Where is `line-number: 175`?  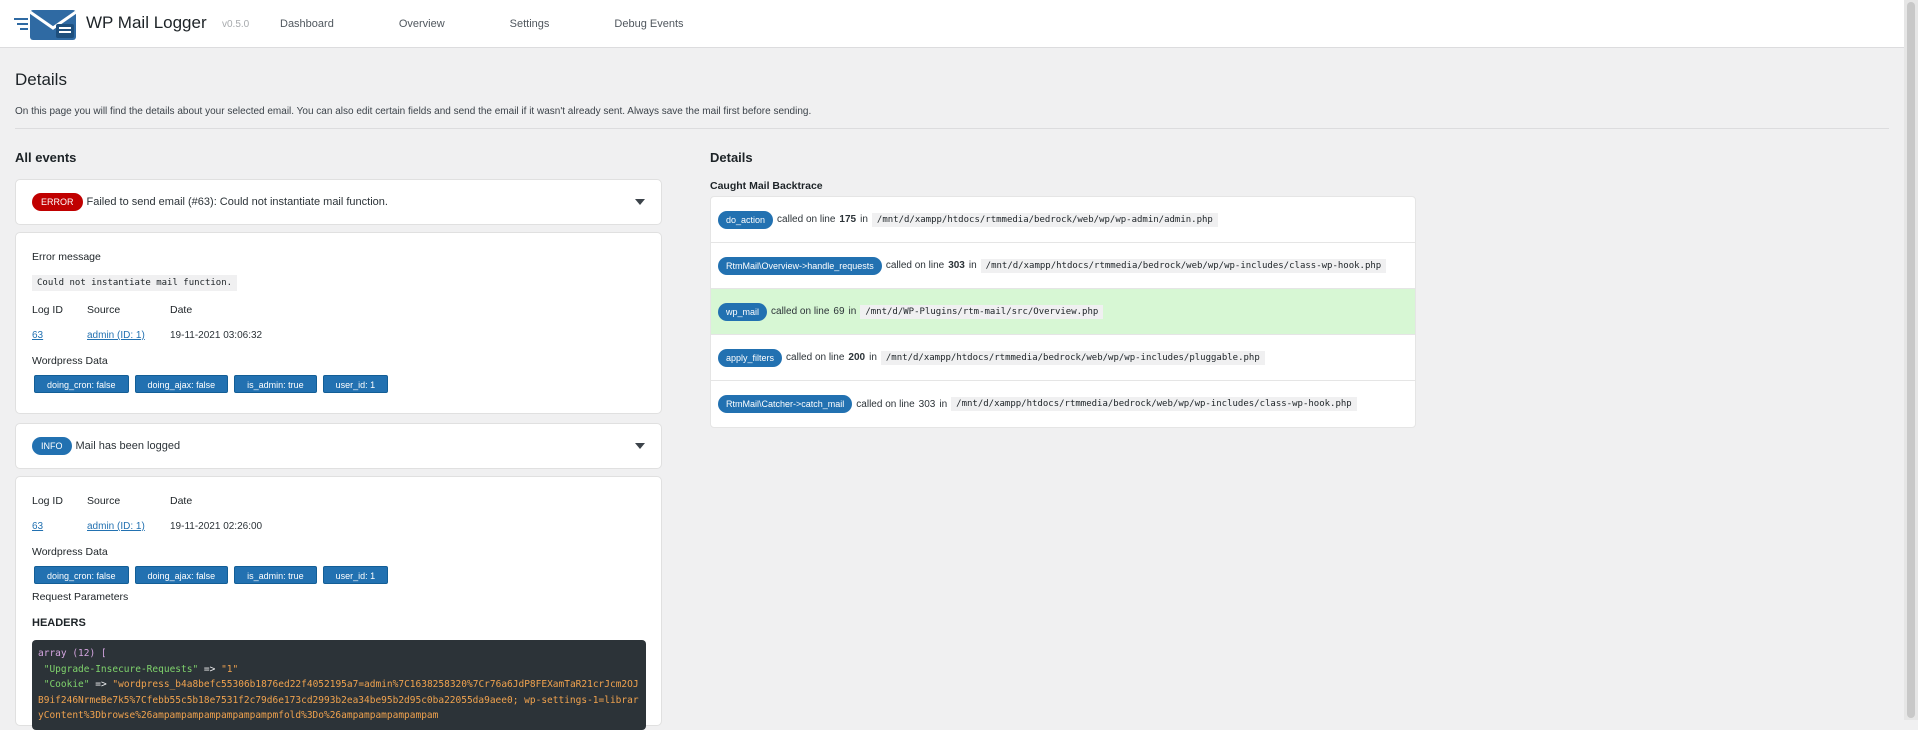
line-number: 175 is located at coordinates (848, 219).